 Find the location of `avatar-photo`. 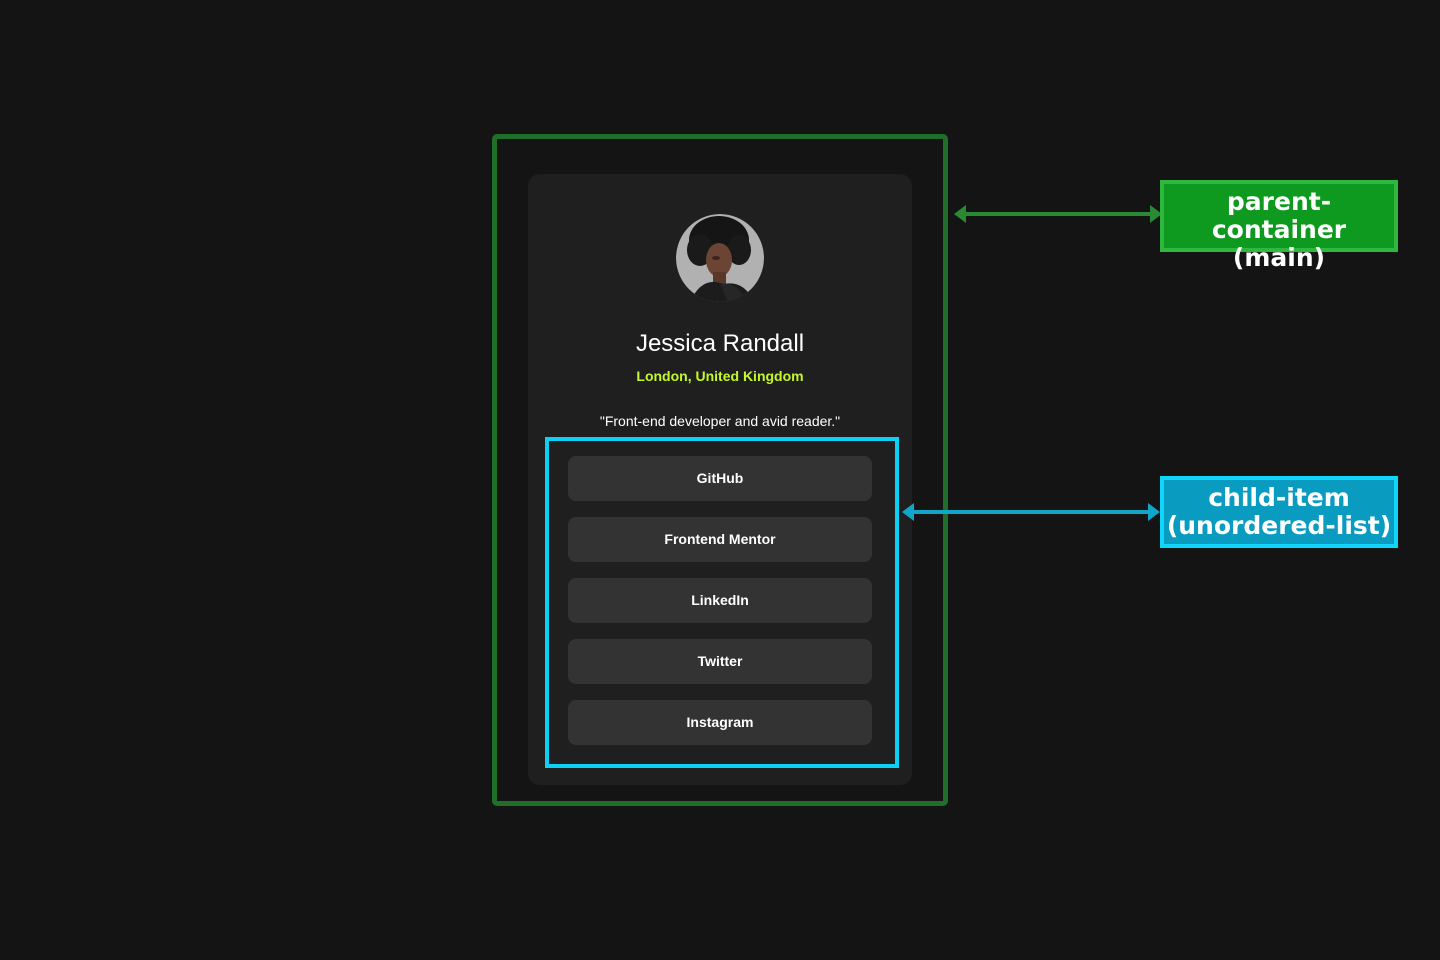

avatar-photo is located at coordinates (720, 258).